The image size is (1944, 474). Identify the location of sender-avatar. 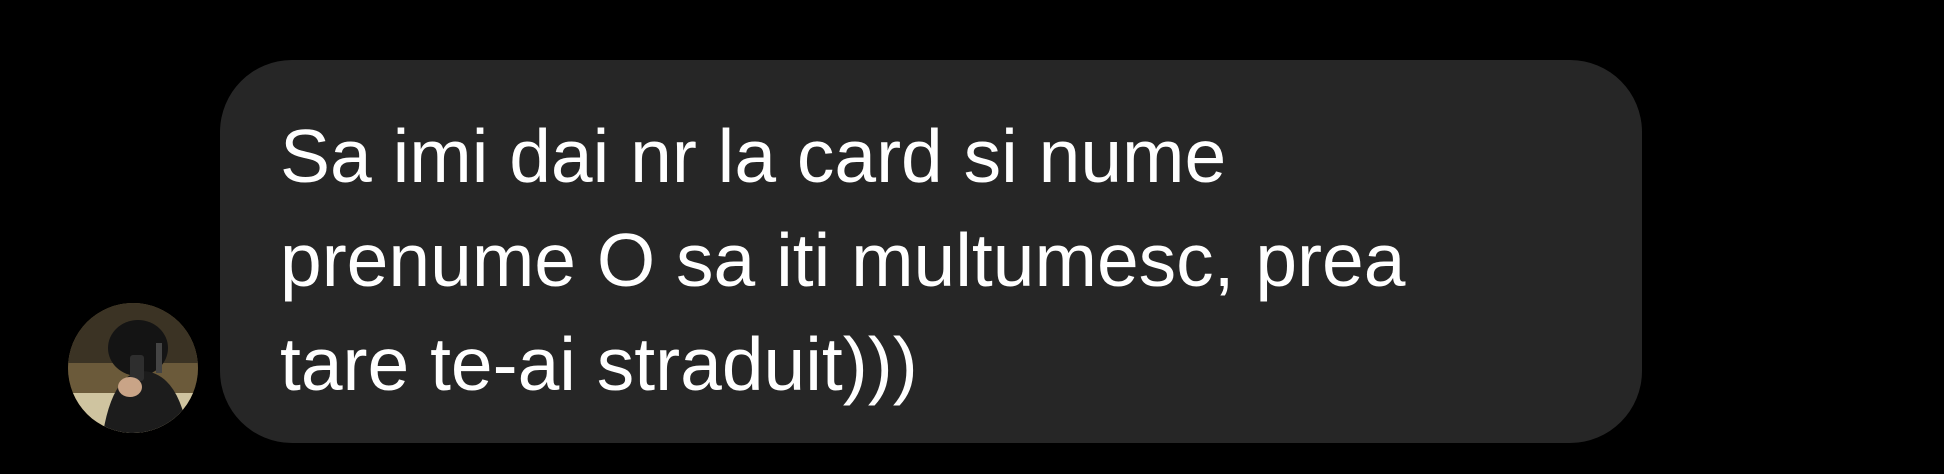
(133, 368).